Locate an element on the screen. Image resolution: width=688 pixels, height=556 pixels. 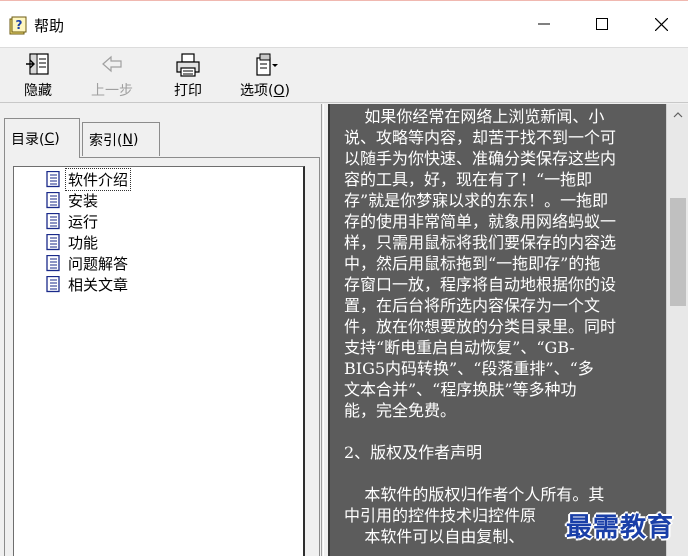
tree-item-label: 问题解答 is located at coordinates (98, 263).